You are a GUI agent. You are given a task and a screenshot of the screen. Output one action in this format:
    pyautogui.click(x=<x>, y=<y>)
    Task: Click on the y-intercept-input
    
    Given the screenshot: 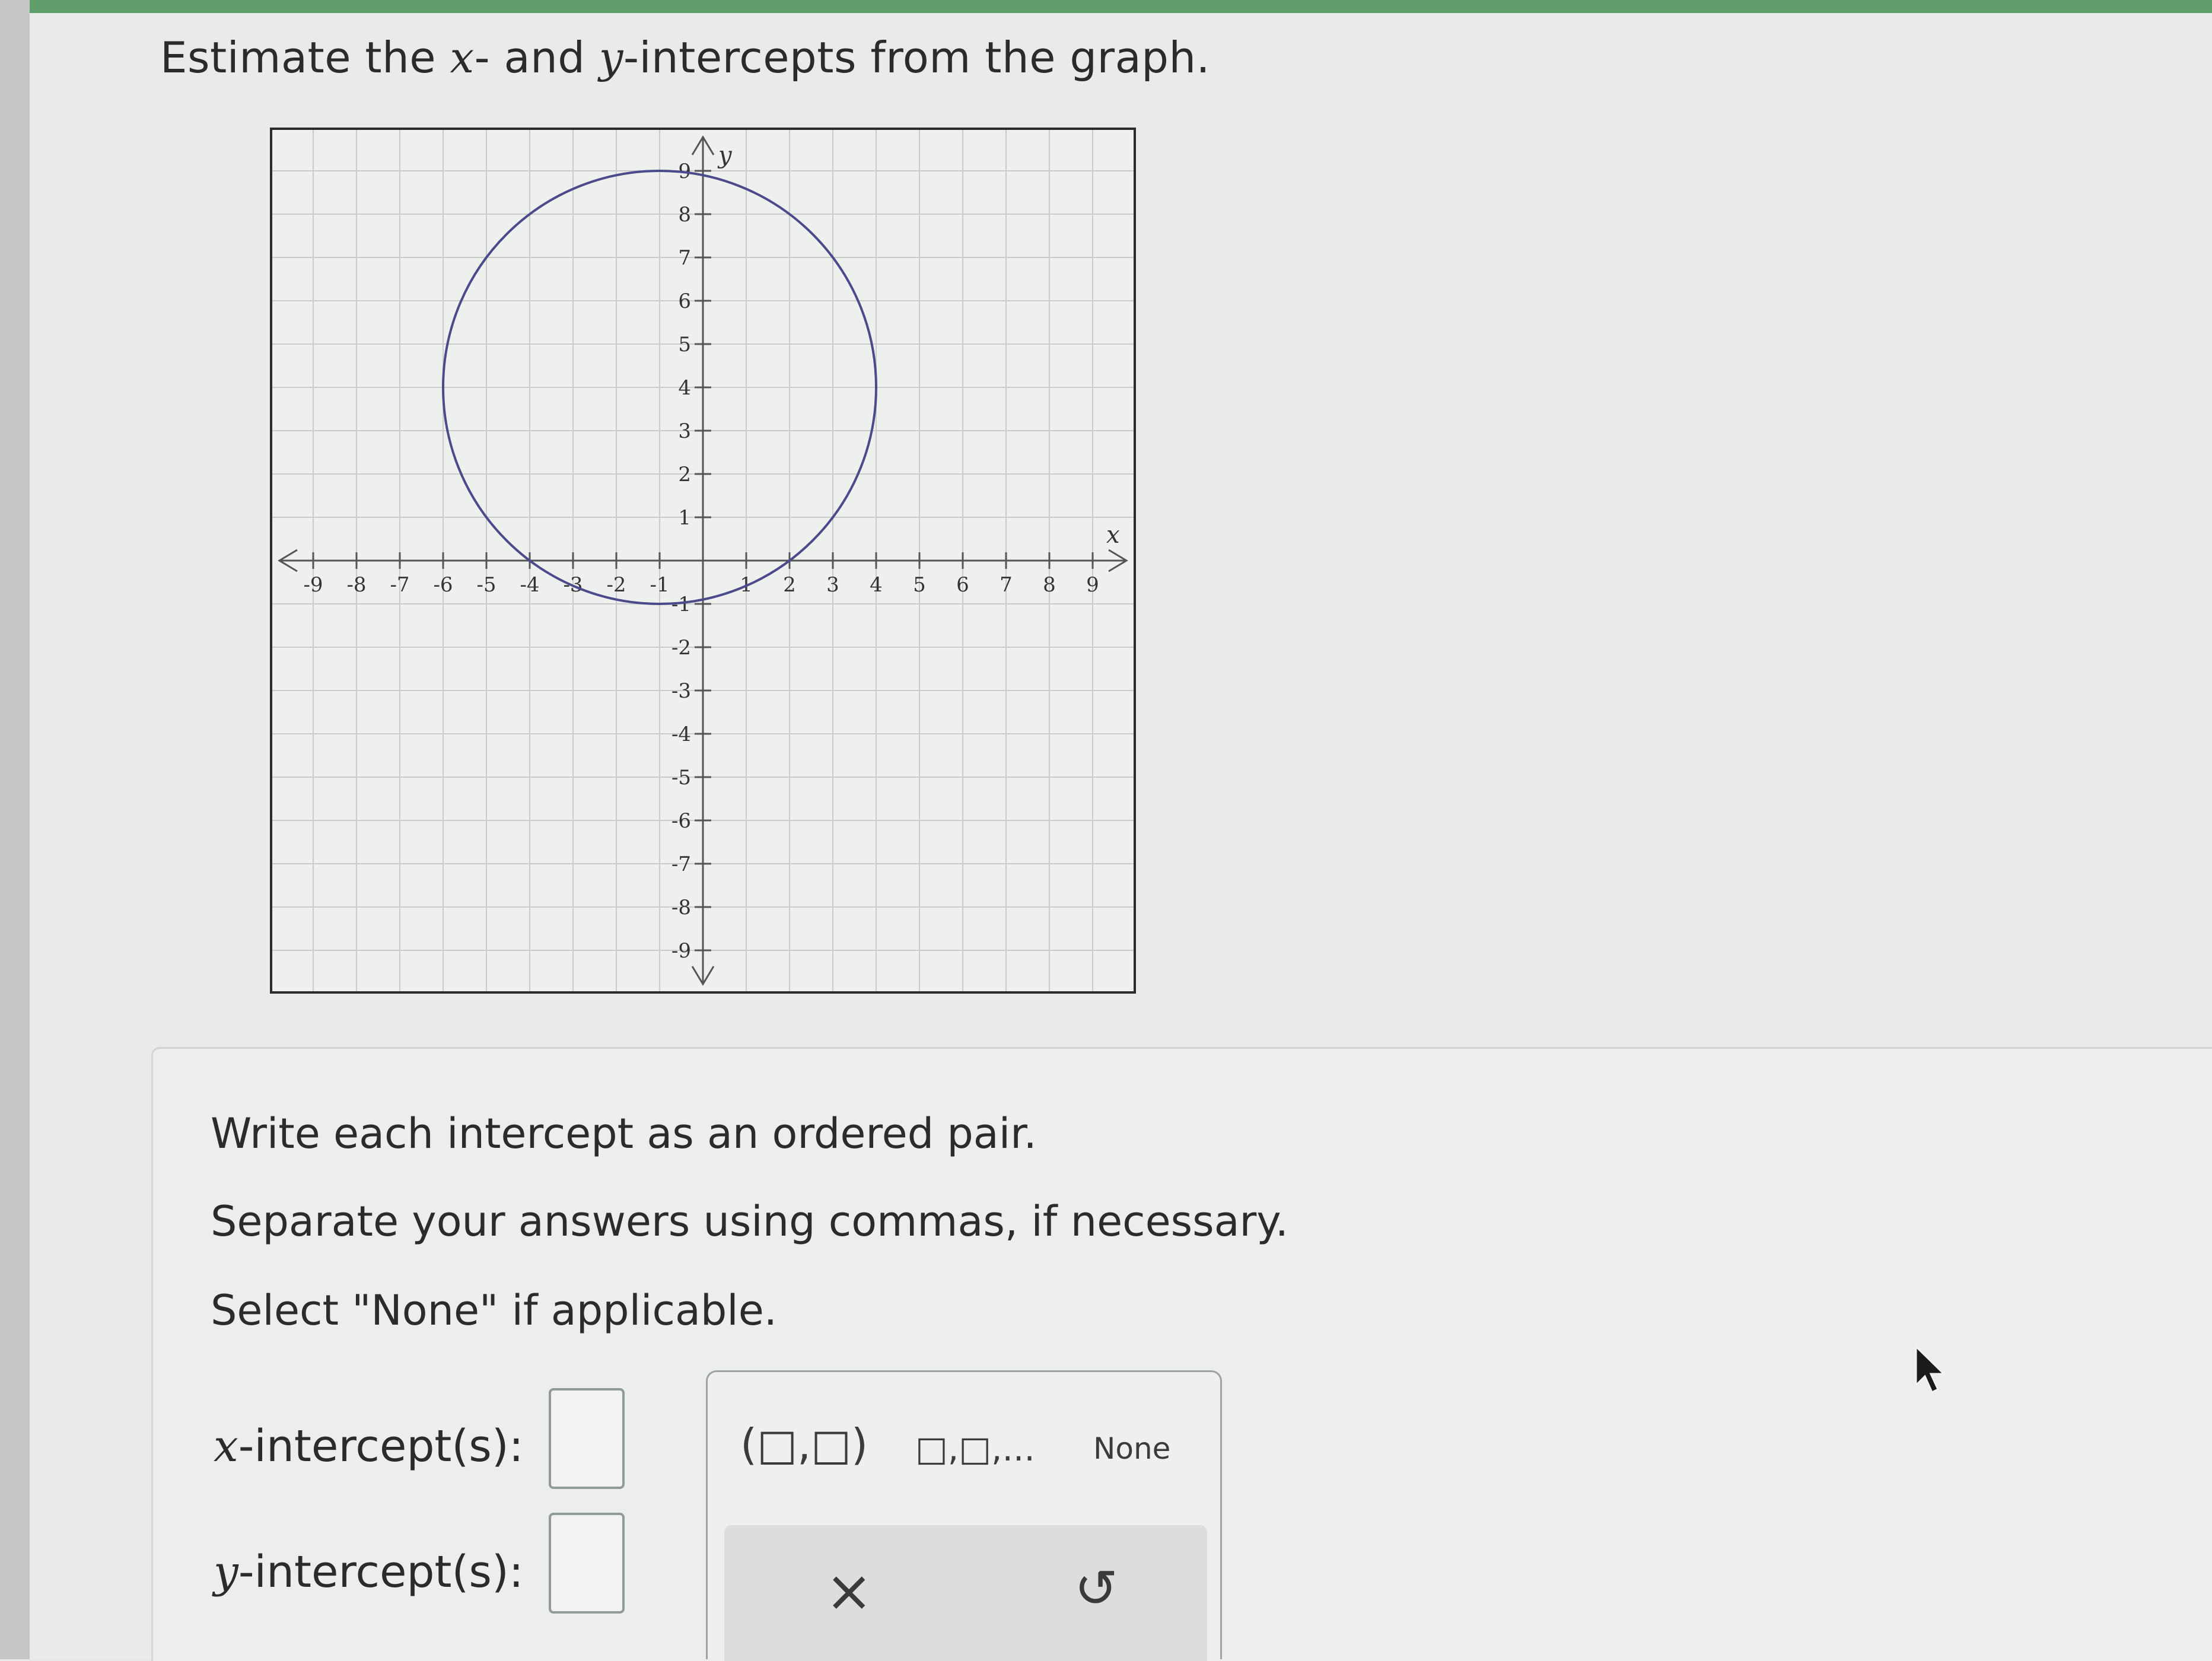 What is the action you would take?
    pyautogui.click(x=587, y=1563)
    